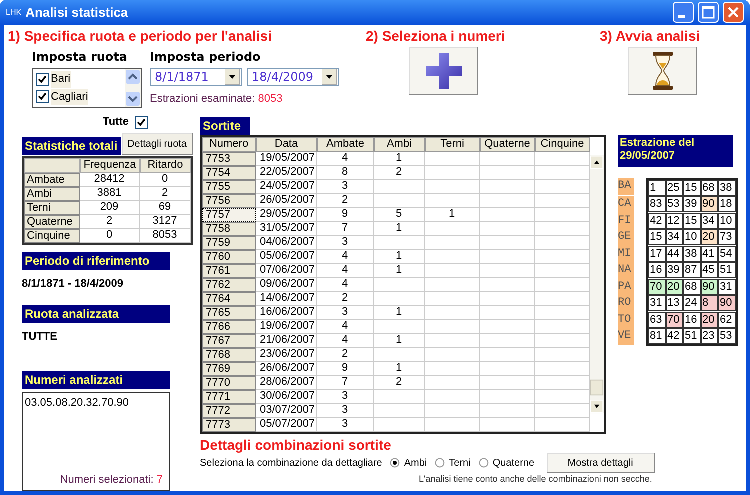  I want to click on wheel-details-button: Dettagli ruota, so click(157, 144).